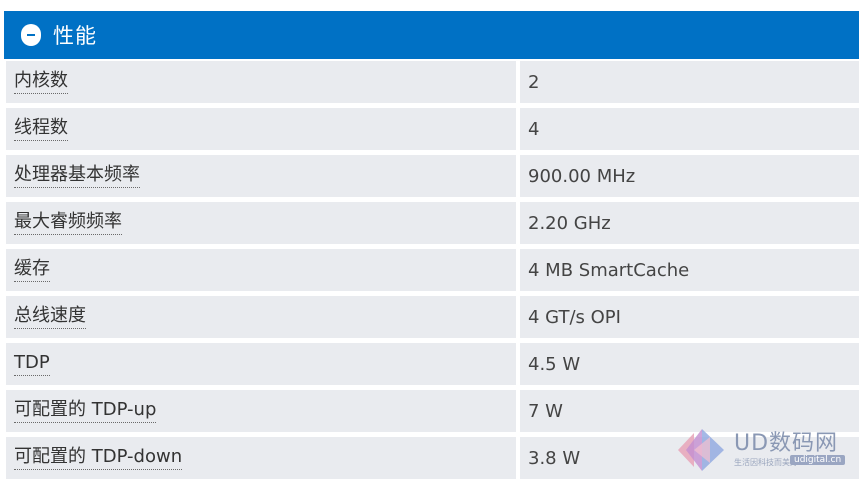 This screenshot has width=864, height=496. What do you see at coordinates (786, 443) in the screenshot?
I see `watermark-name: UD数码网` at bounding box center [786, 443].